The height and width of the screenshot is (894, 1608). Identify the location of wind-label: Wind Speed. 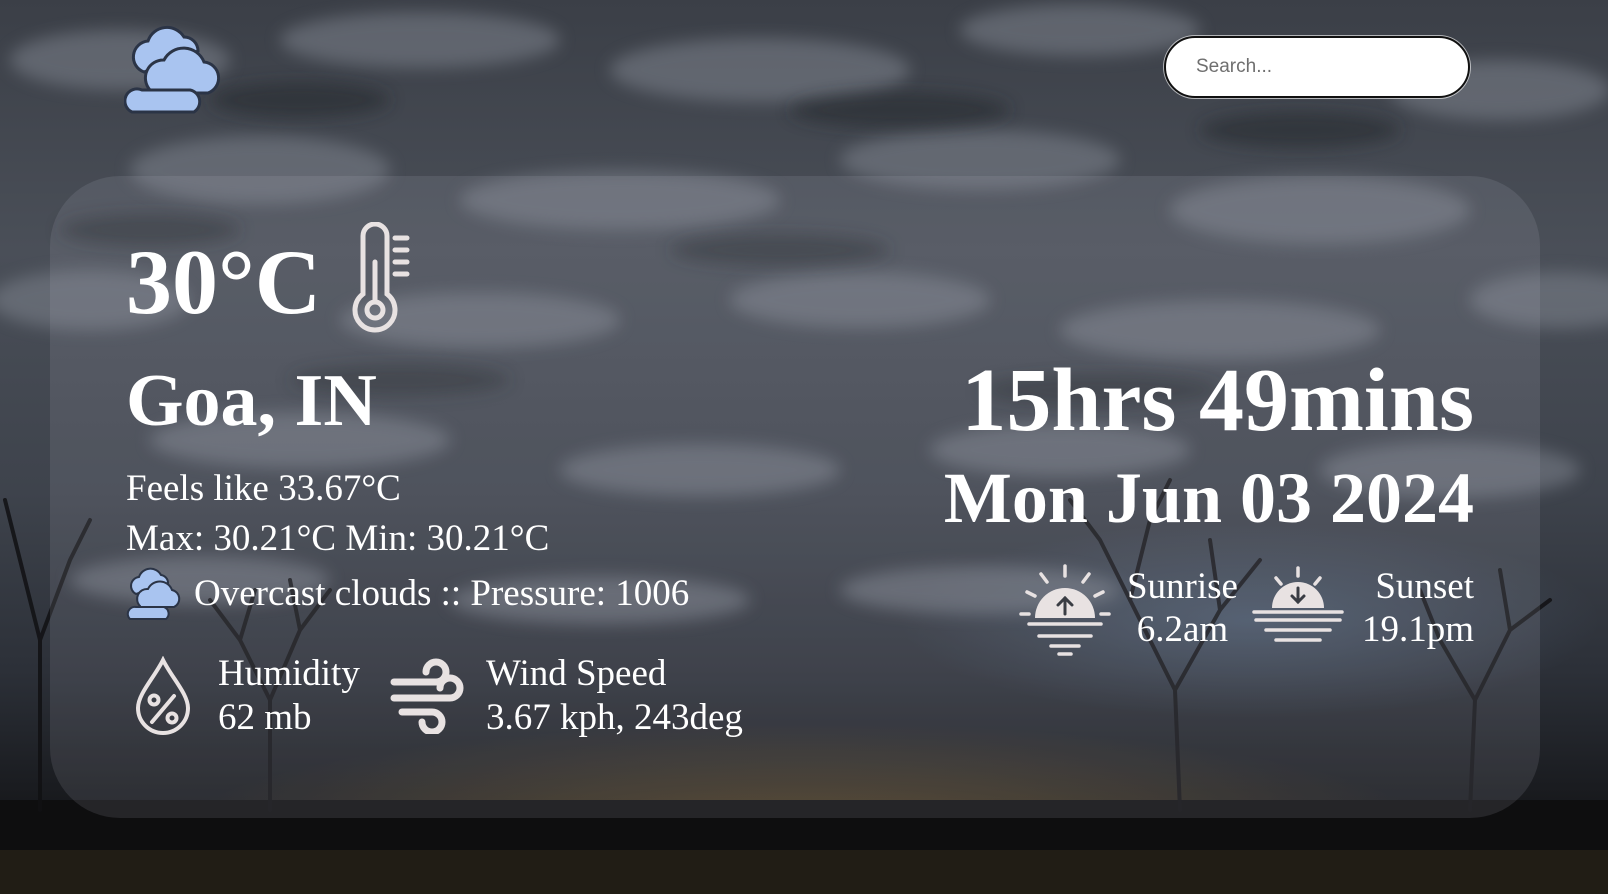
(576, 673).